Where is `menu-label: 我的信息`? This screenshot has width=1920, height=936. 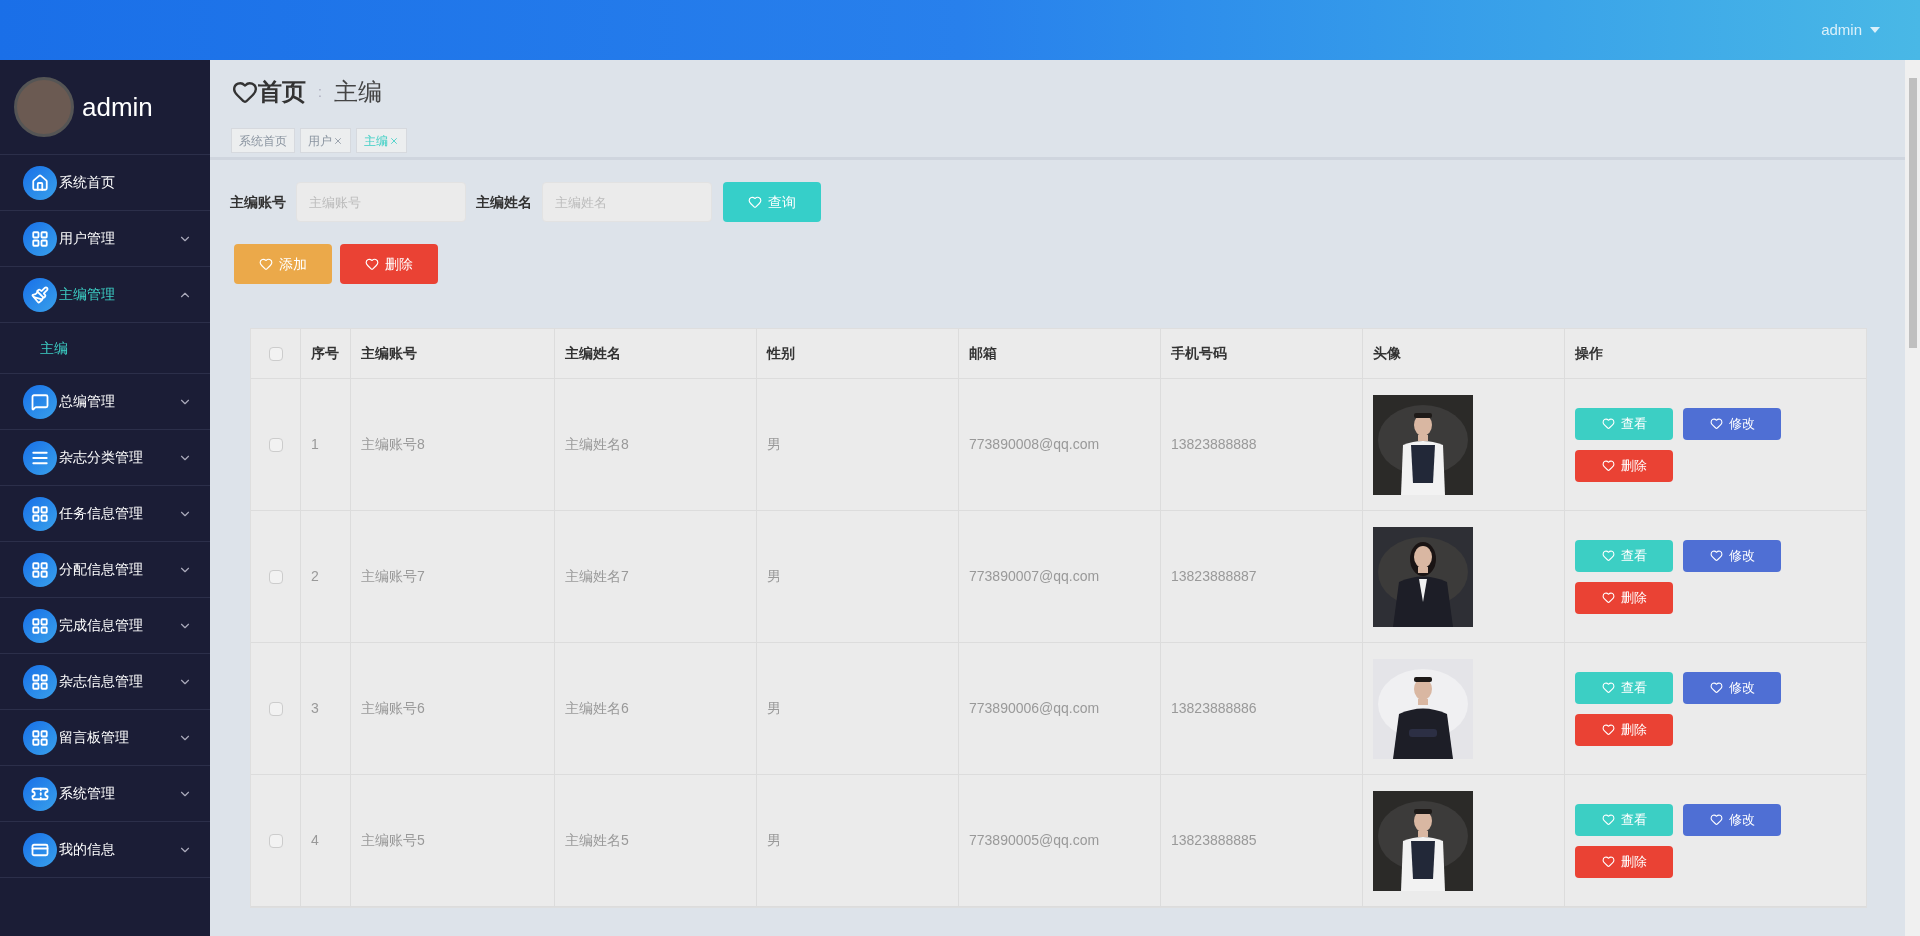
menu-label: 我的信息 is located at coordinates (87, 849).